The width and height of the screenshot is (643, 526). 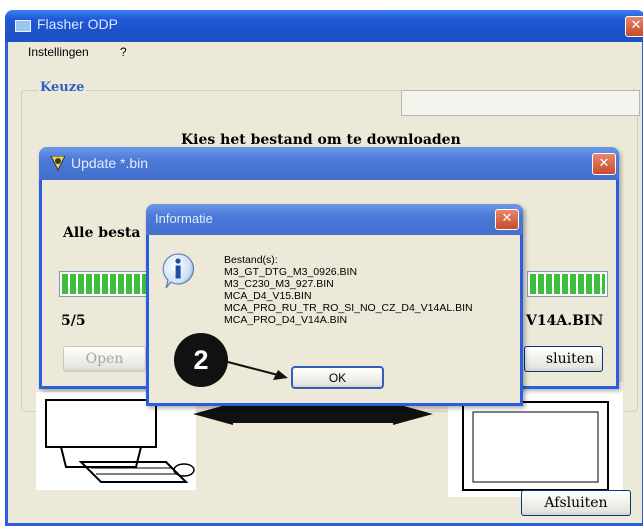 What do you see at coordinates (291, 272) in the screenshot?
I see `info-file-item: M3_GT_DTG_M3_0926.BIN` at bounding box center [291, 272].